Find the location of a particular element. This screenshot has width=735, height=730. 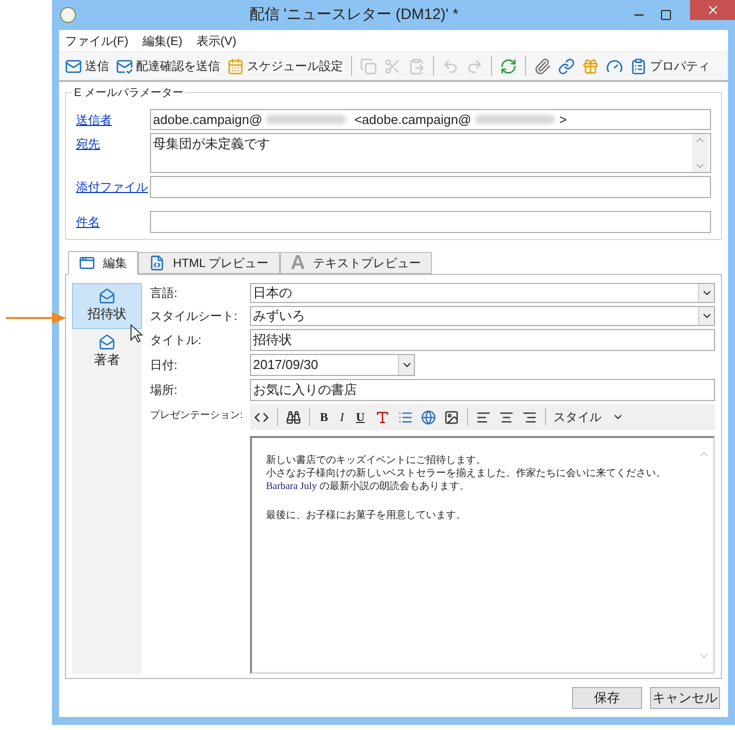

body-paragraph: 小さなお子様向けの新しいベストセラーを揃えました。作家たちに会いに来てください。 Barbara July の最新小説の朗読会もあります。 is located at coordinates (466, 480).